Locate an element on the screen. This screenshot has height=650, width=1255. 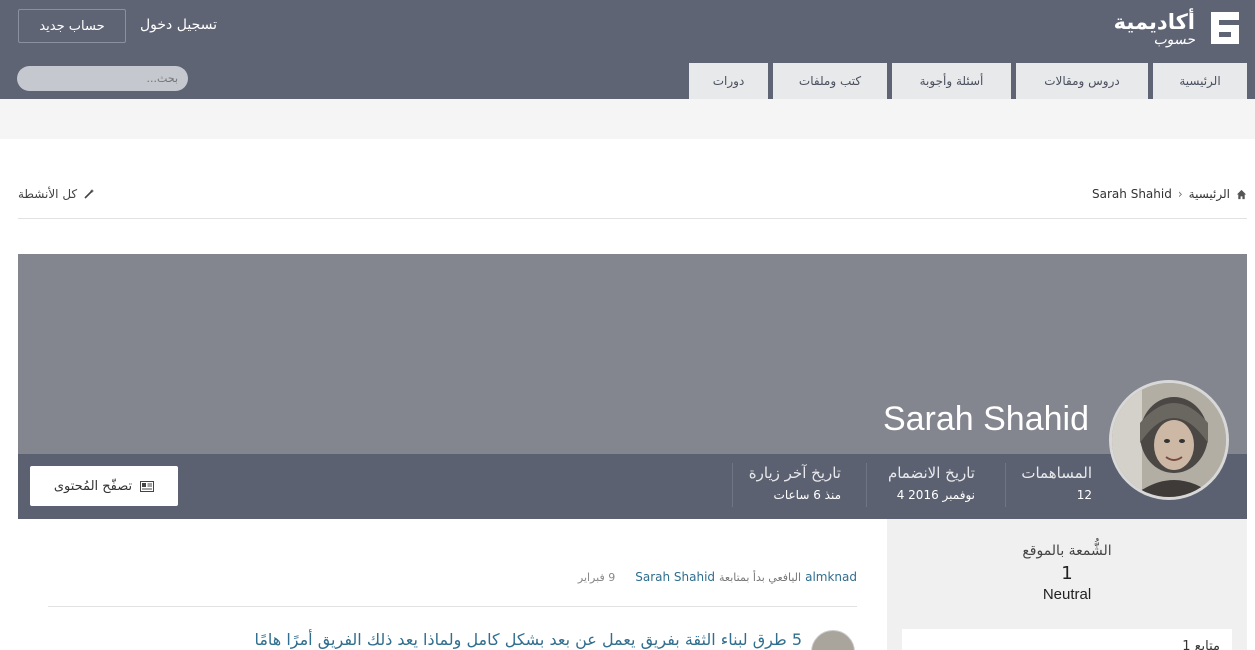
nav-item-articles: دروس ومقالات is located at coordinates (1082, 81).